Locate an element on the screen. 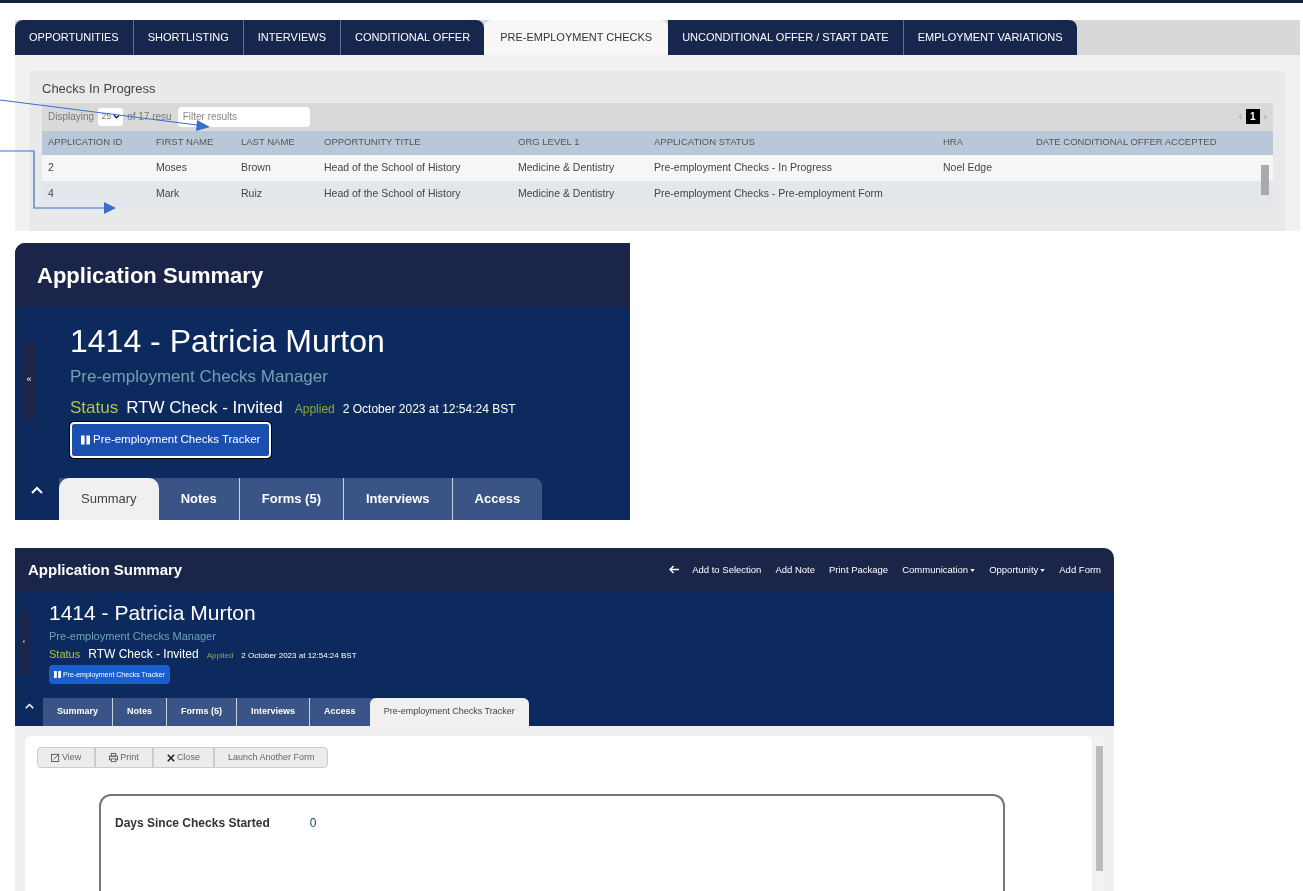  table-cell-text: Noel Edge is located at coordinates (968, 167).